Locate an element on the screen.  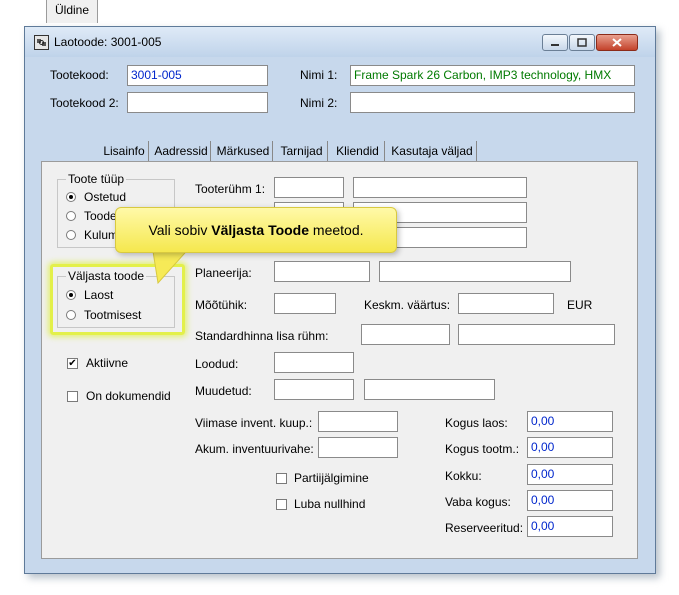
tab-kasutaja-valjad: Kasutaja väljad is located at coordinates (432, 151).